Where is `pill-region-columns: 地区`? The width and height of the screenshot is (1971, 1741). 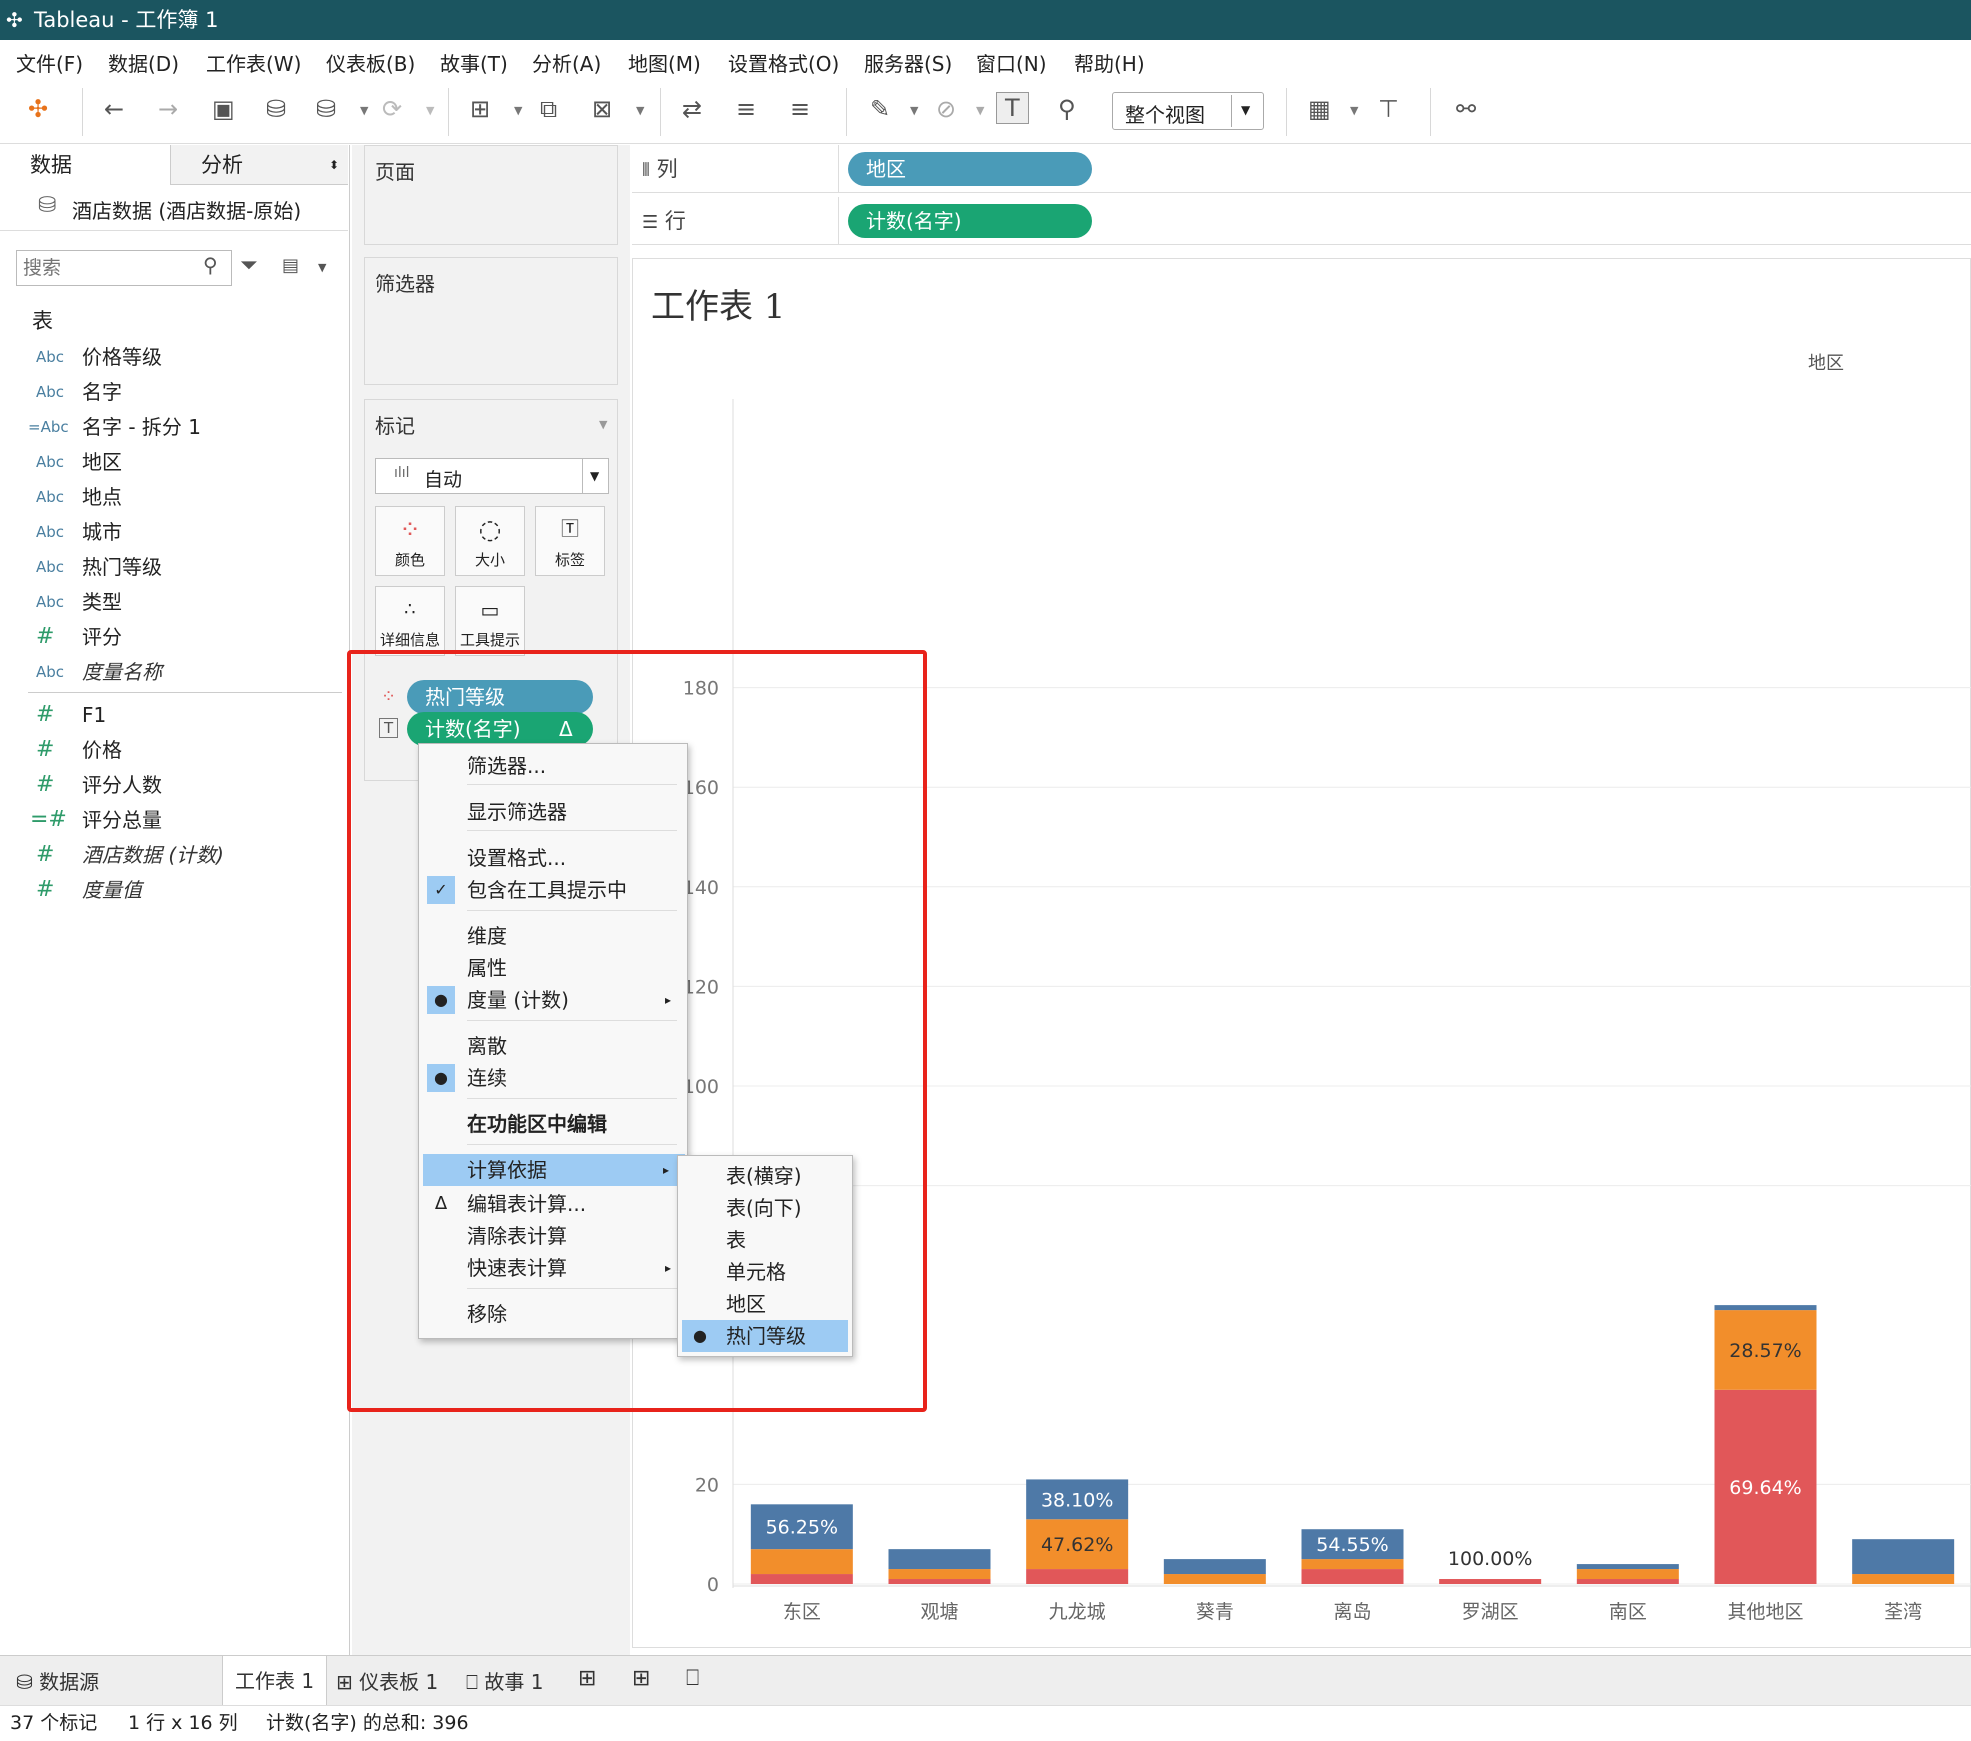 pill-region-columns: 地区 is located at coordinates (970, 169).